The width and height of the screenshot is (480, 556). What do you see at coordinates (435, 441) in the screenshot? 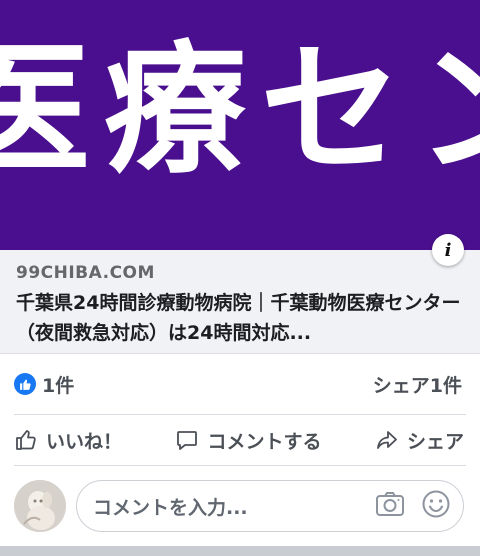
I see `share-button-label: シェア` at bounding box center [435, 441].